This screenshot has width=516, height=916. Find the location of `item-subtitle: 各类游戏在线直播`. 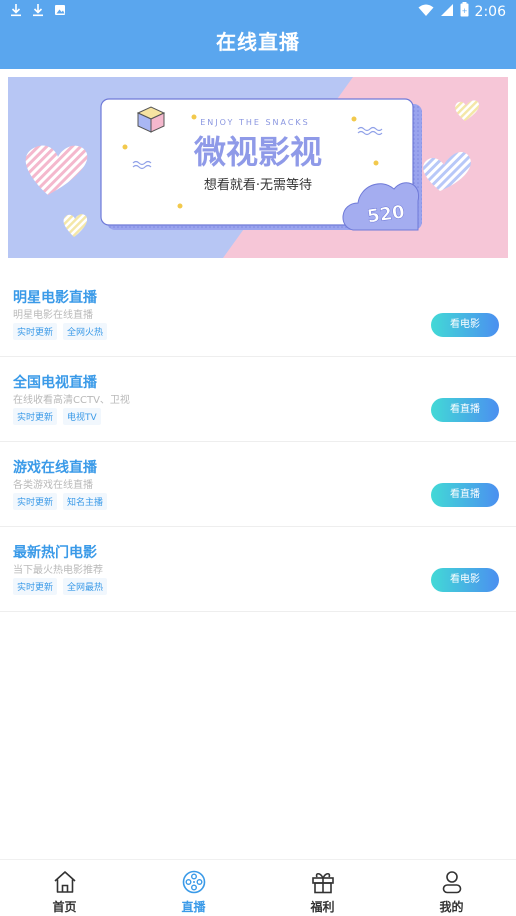

item-subtitle: 各类游戏在线直播 is located at coordinates (53, 485).